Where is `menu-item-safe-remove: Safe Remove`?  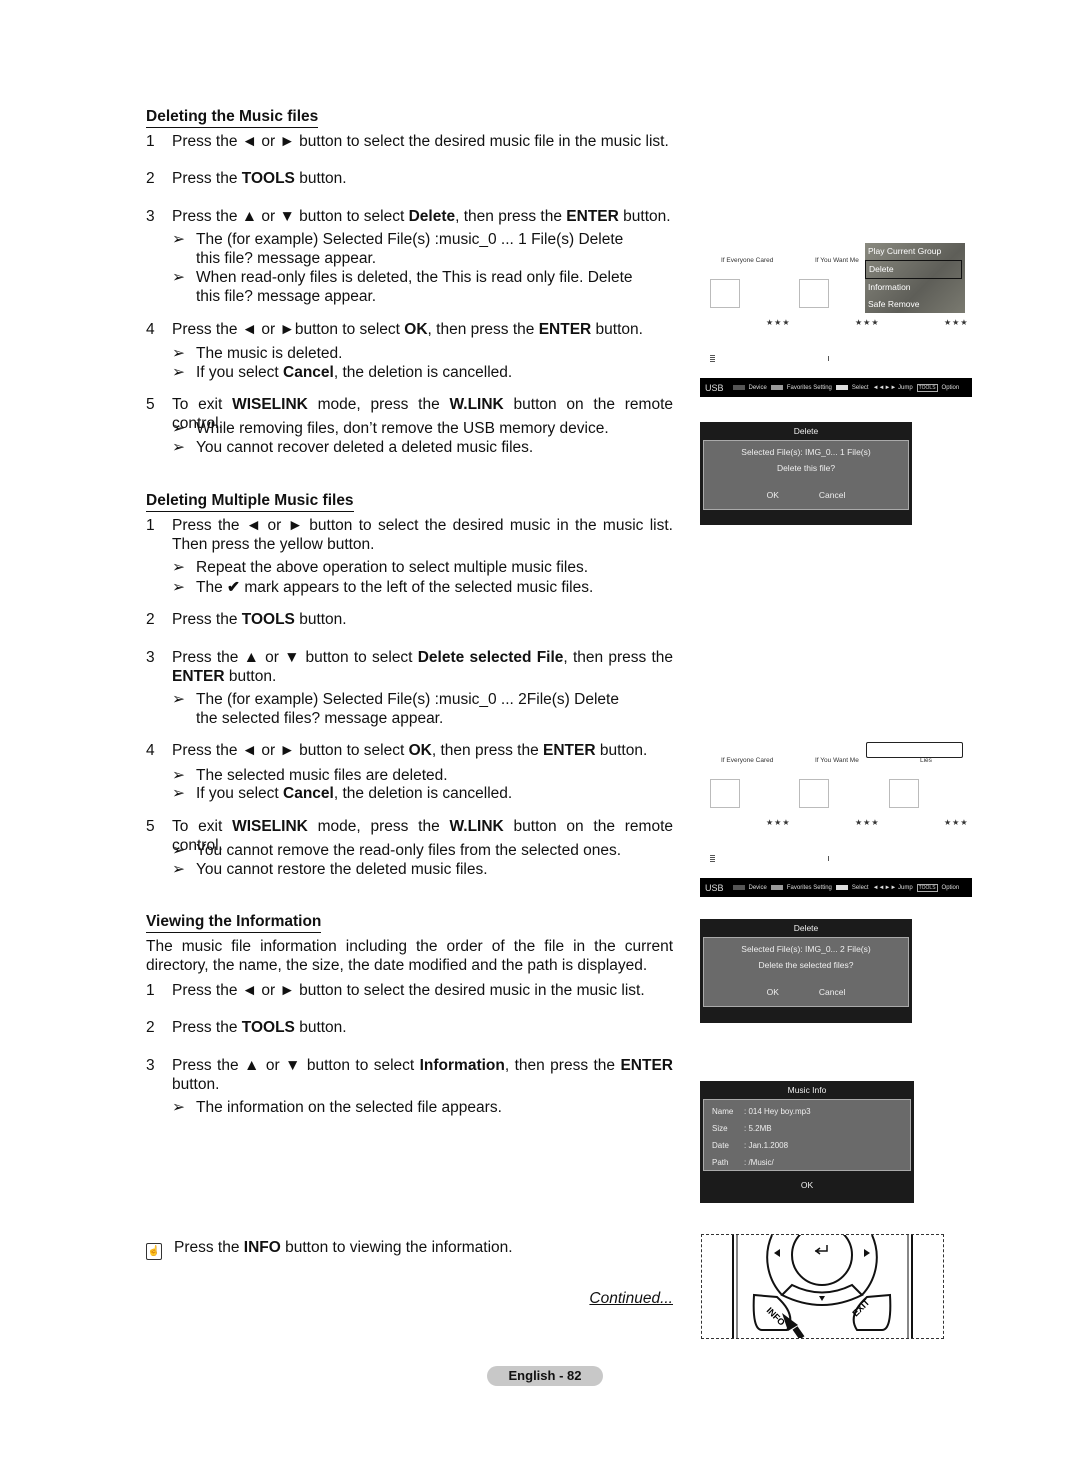 menu-item-safe-remove: Safe Remove is located at coordinates (915, 304).